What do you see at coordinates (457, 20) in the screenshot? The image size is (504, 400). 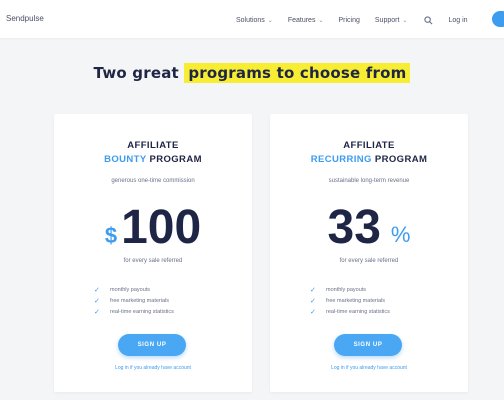 I see `login-link: Log in` at bounding box center [457, 20].